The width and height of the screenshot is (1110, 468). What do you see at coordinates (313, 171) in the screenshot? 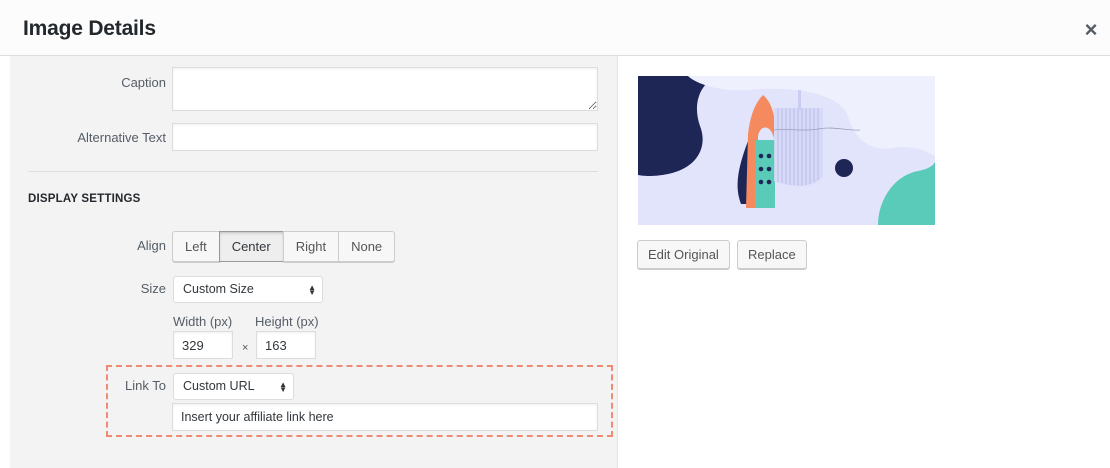
I see `section-divider` at bounding box center [313, 171].